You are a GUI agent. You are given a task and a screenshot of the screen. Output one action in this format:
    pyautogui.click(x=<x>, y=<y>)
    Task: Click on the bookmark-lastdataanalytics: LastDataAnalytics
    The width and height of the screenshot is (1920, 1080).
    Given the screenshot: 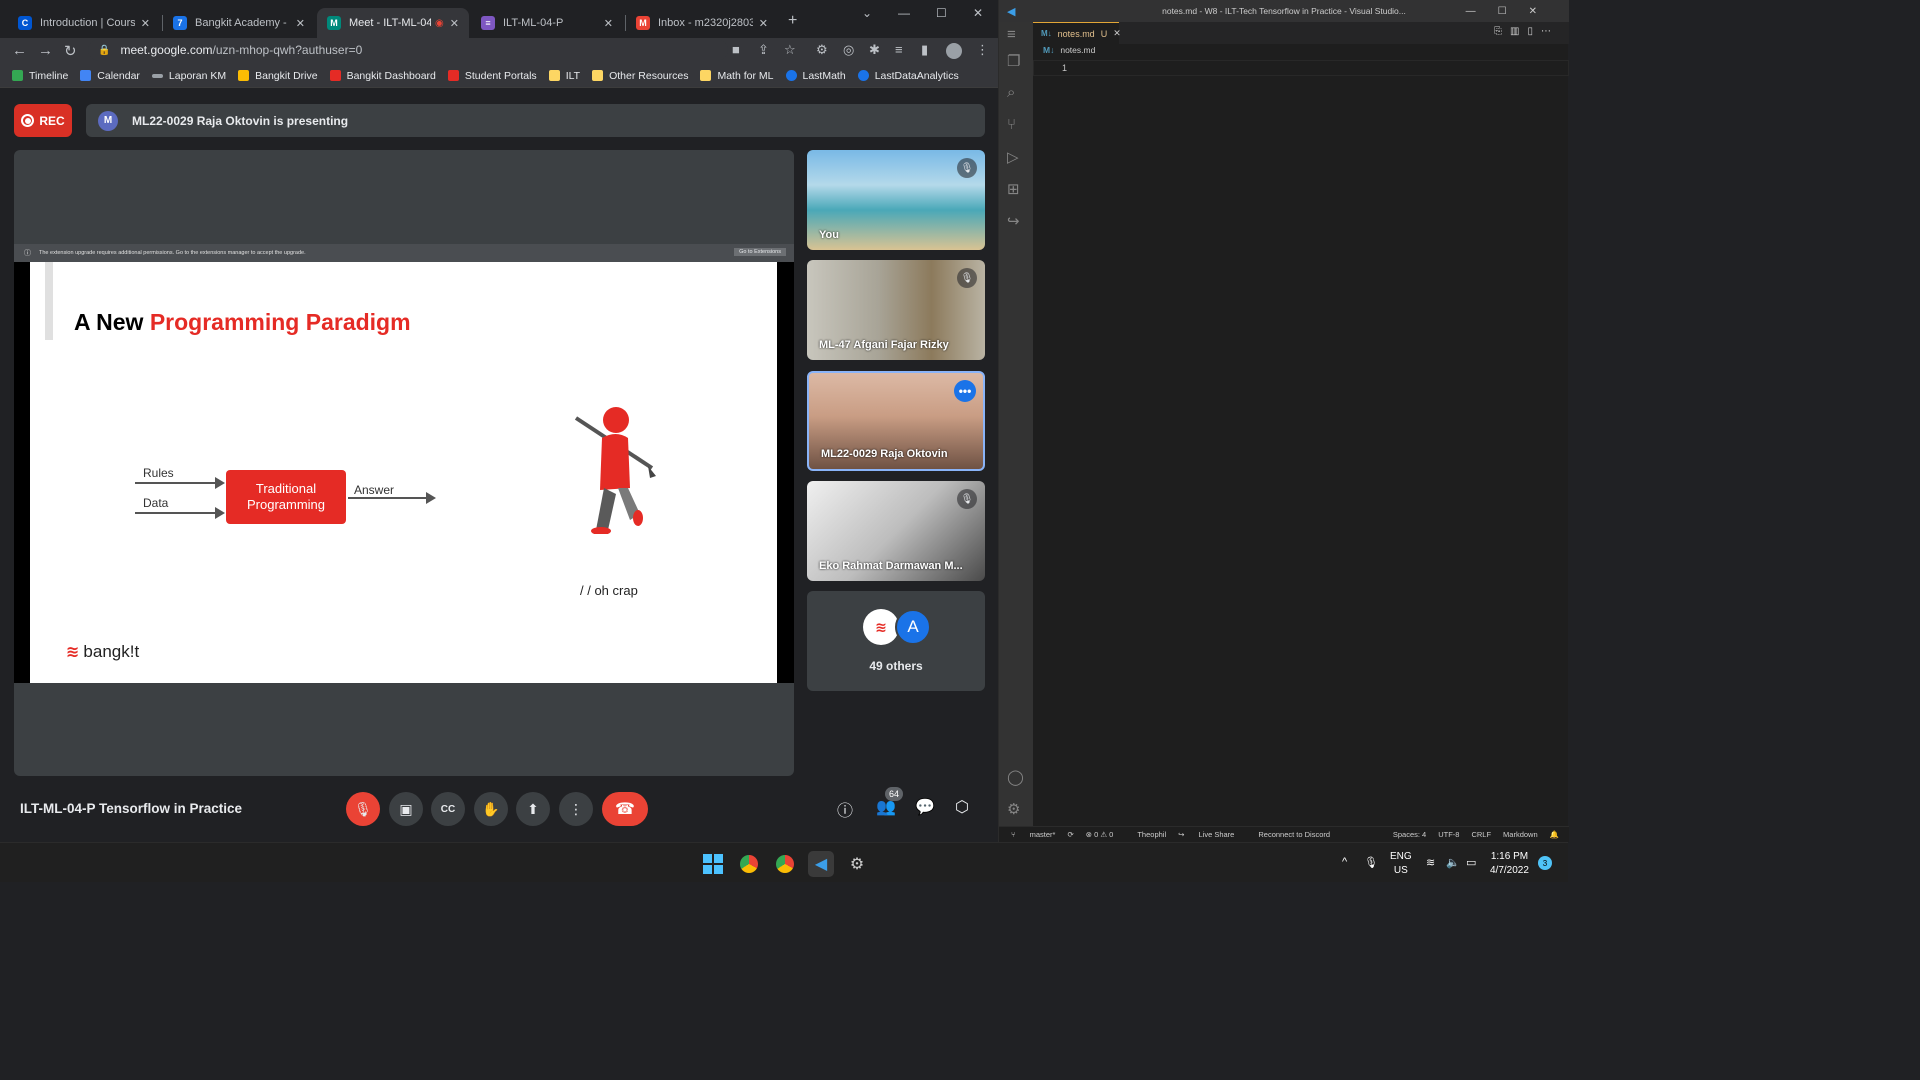 What is the action you would take?
    pyautogui.click(x=908, y=76)
    